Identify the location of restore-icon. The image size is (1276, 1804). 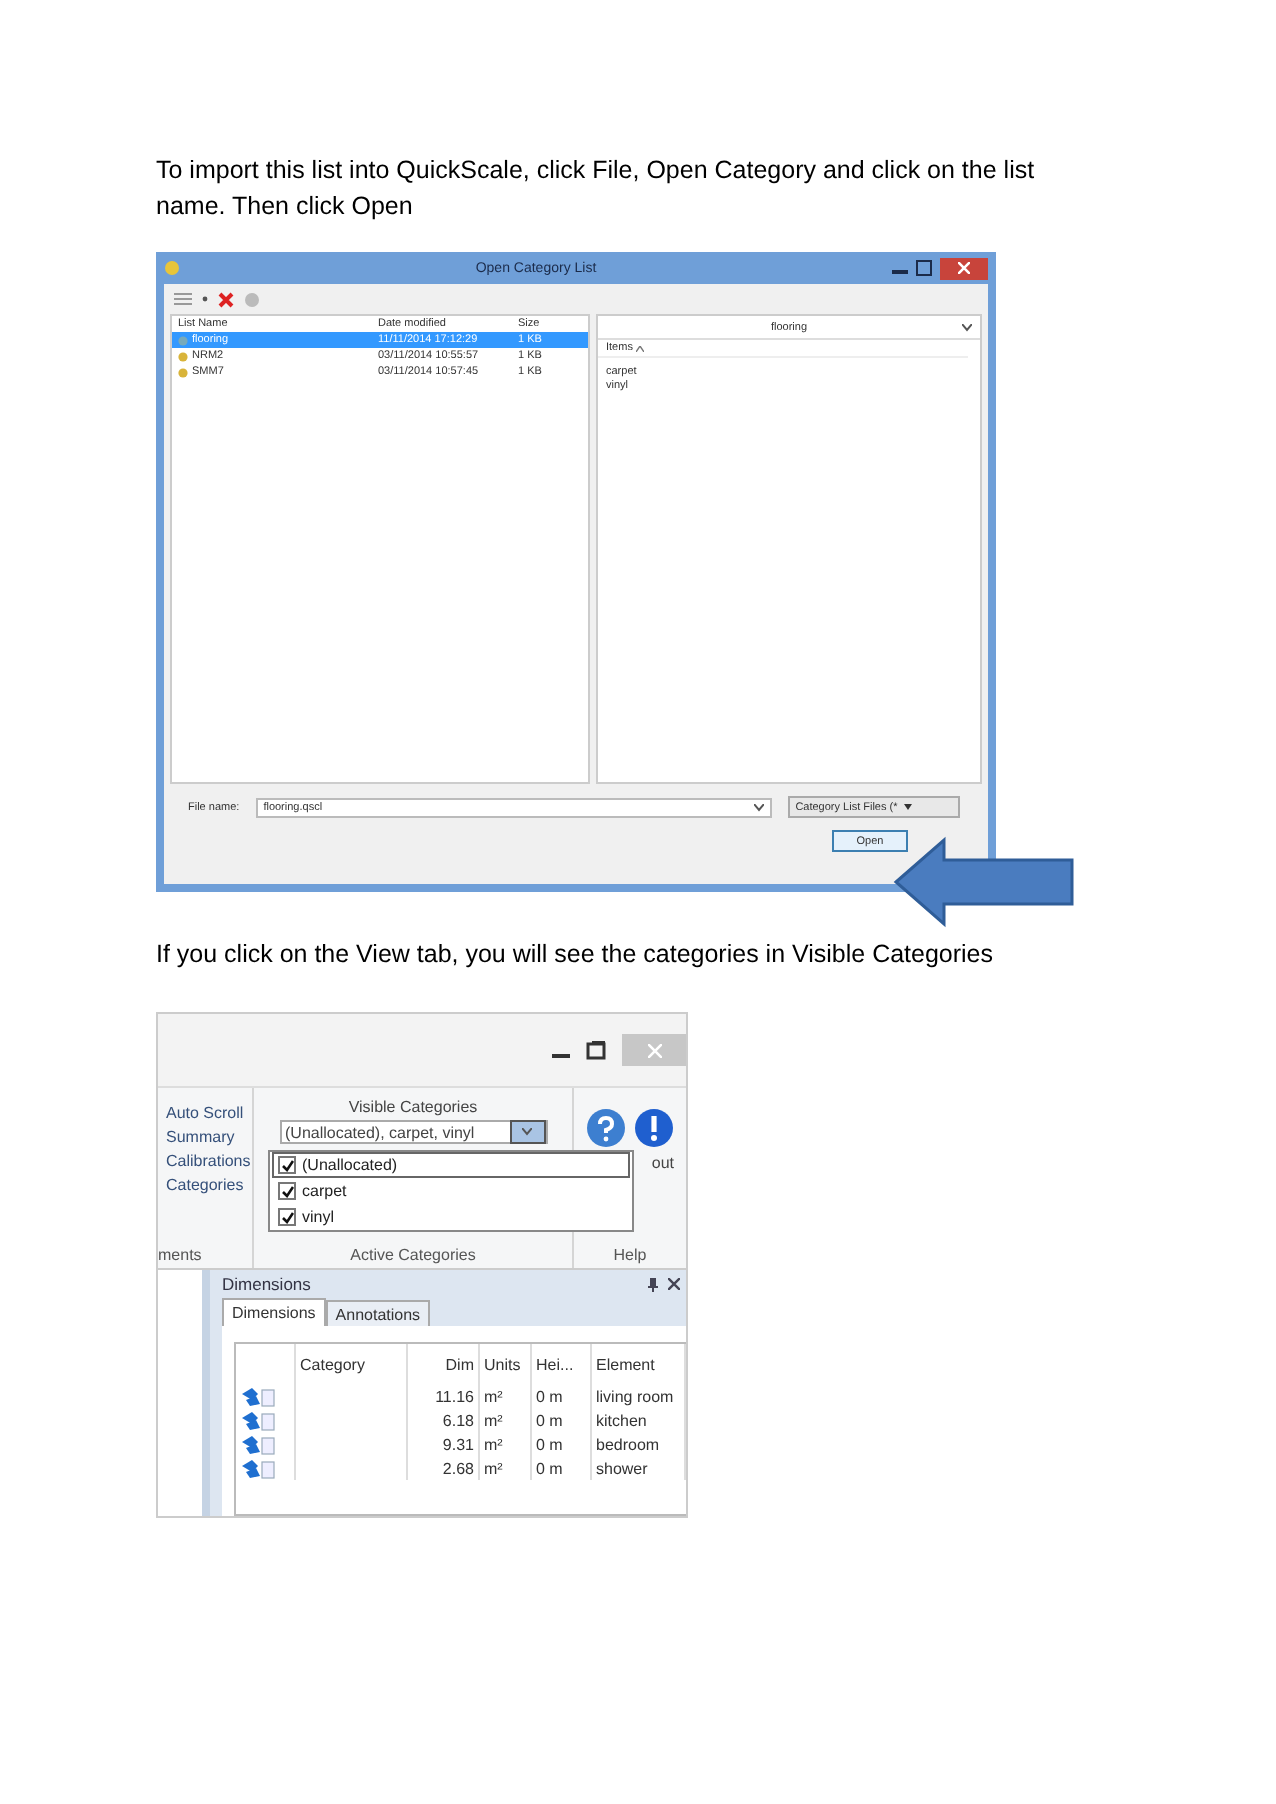
(596, 1050).